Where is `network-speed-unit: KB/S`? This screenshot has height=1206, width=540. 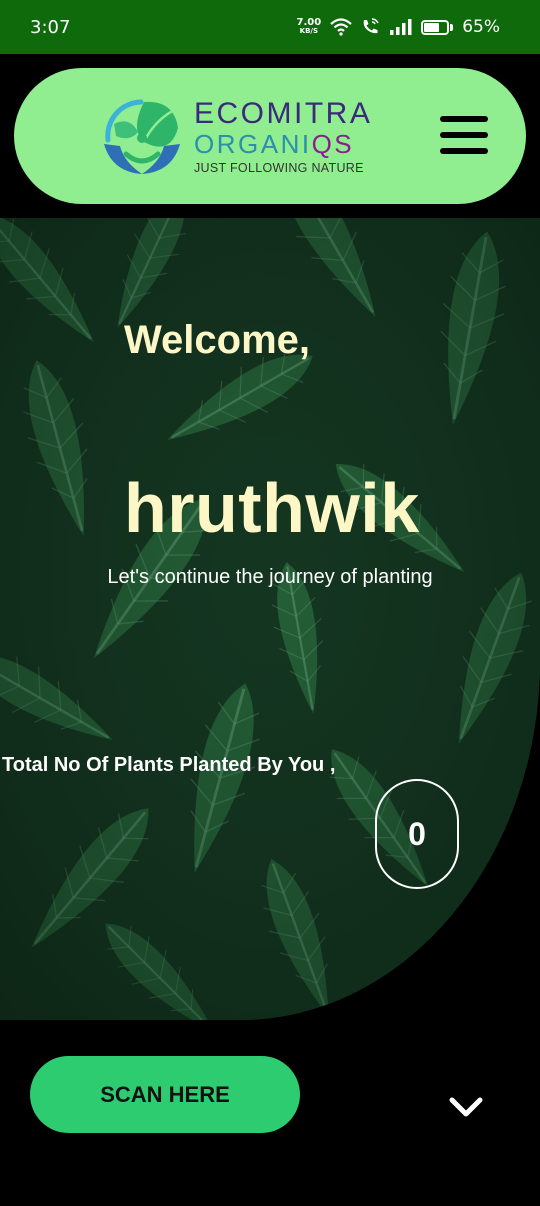
network-speed-unit: KB/S is located at coordinates (309, 31).